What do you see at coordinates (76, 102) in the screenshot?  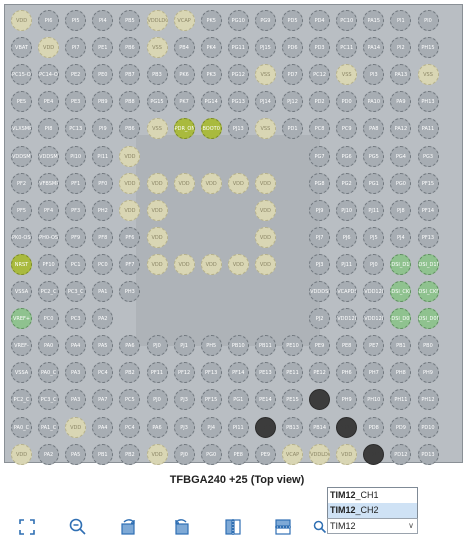 I see `pin: PE3` at bounding box center [76, 102].